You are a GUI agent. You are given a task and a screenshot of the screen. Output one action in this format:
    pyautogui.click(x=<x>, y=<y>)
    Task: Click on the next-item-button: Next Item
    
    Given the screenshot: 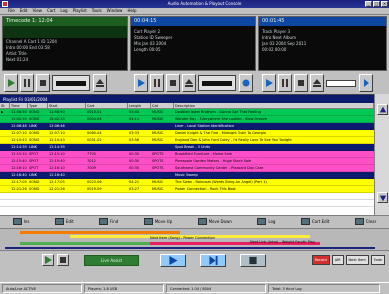 What is the action you would take?
    pyautogui.click(x=357, y=260)
    